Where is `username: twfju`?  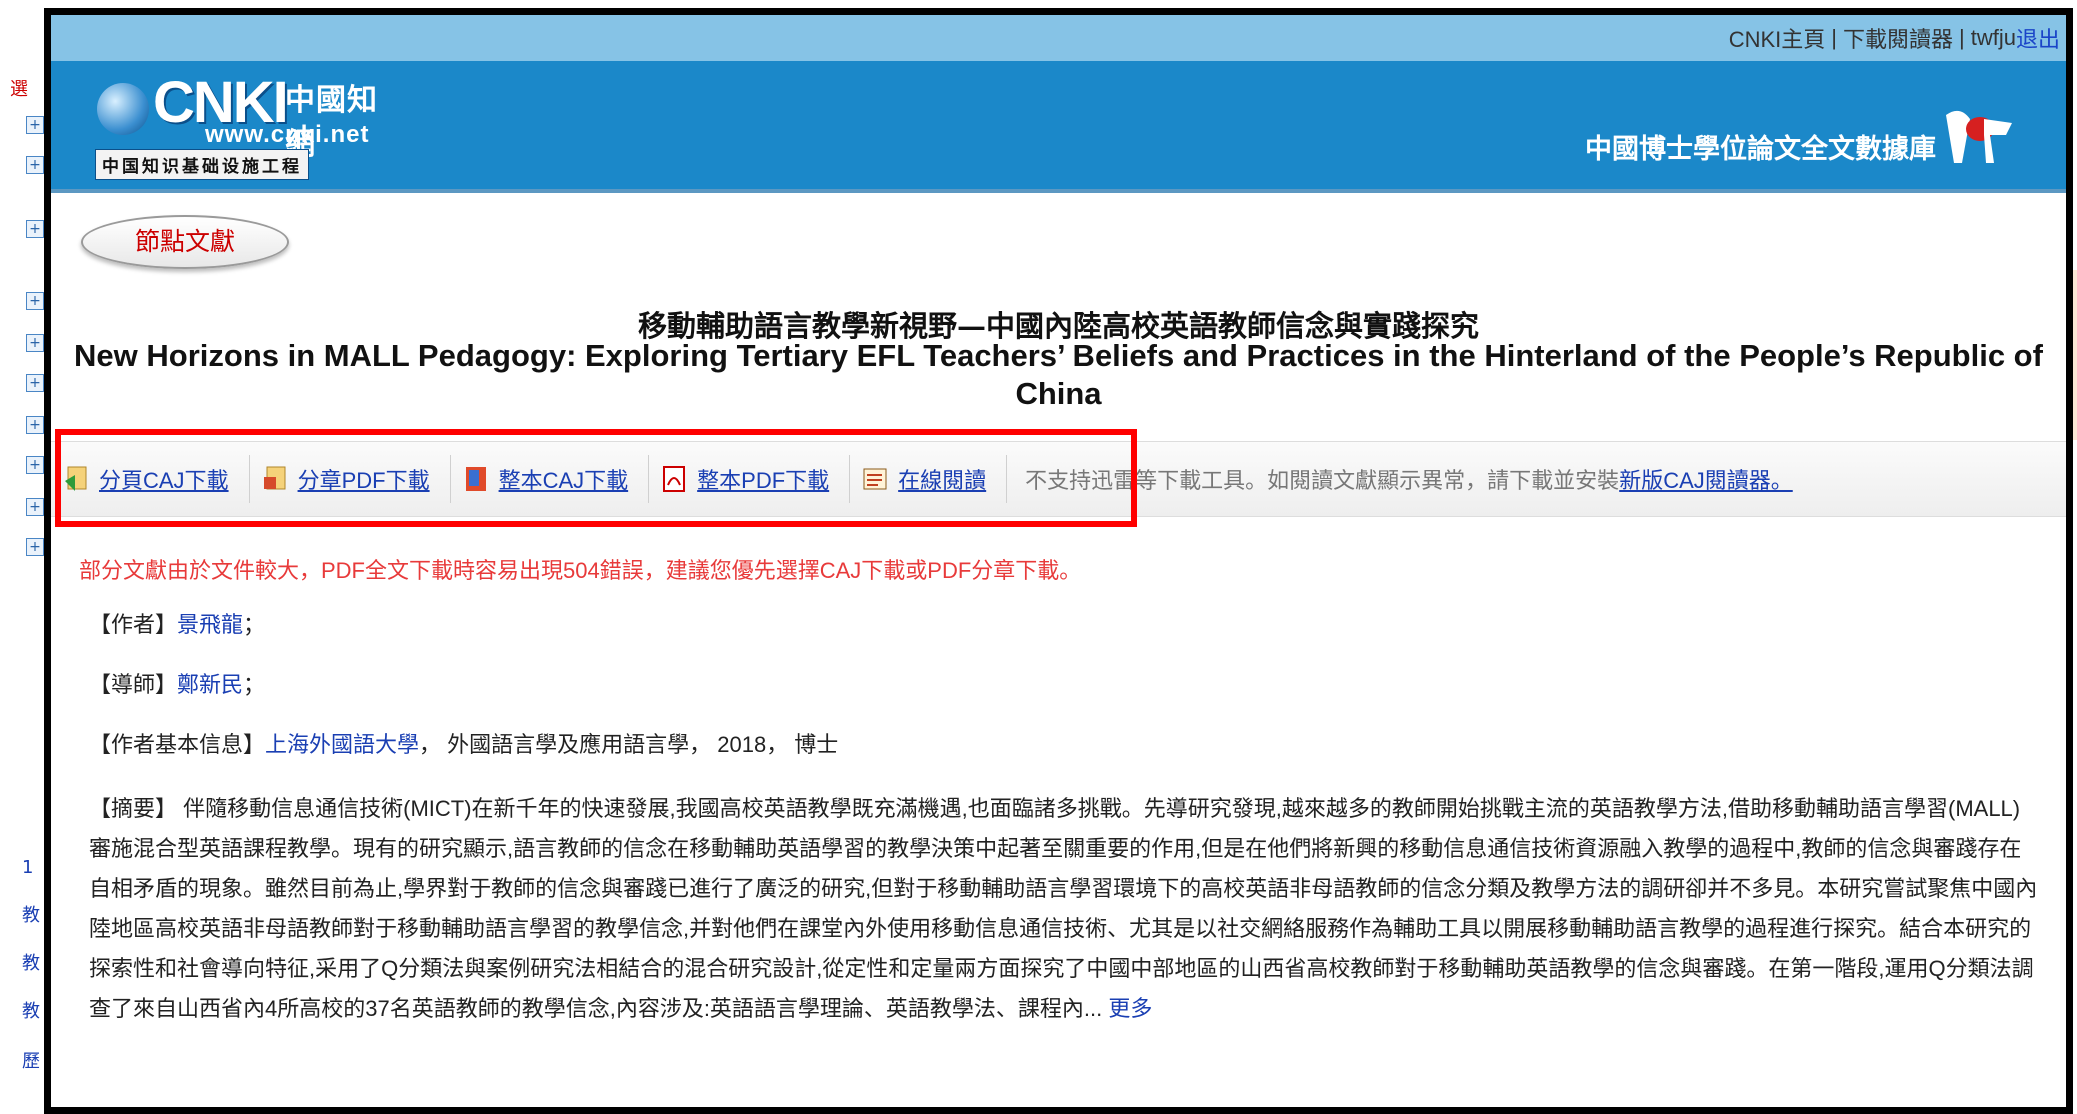
username: twfju is located at coordinates (1993, 37).